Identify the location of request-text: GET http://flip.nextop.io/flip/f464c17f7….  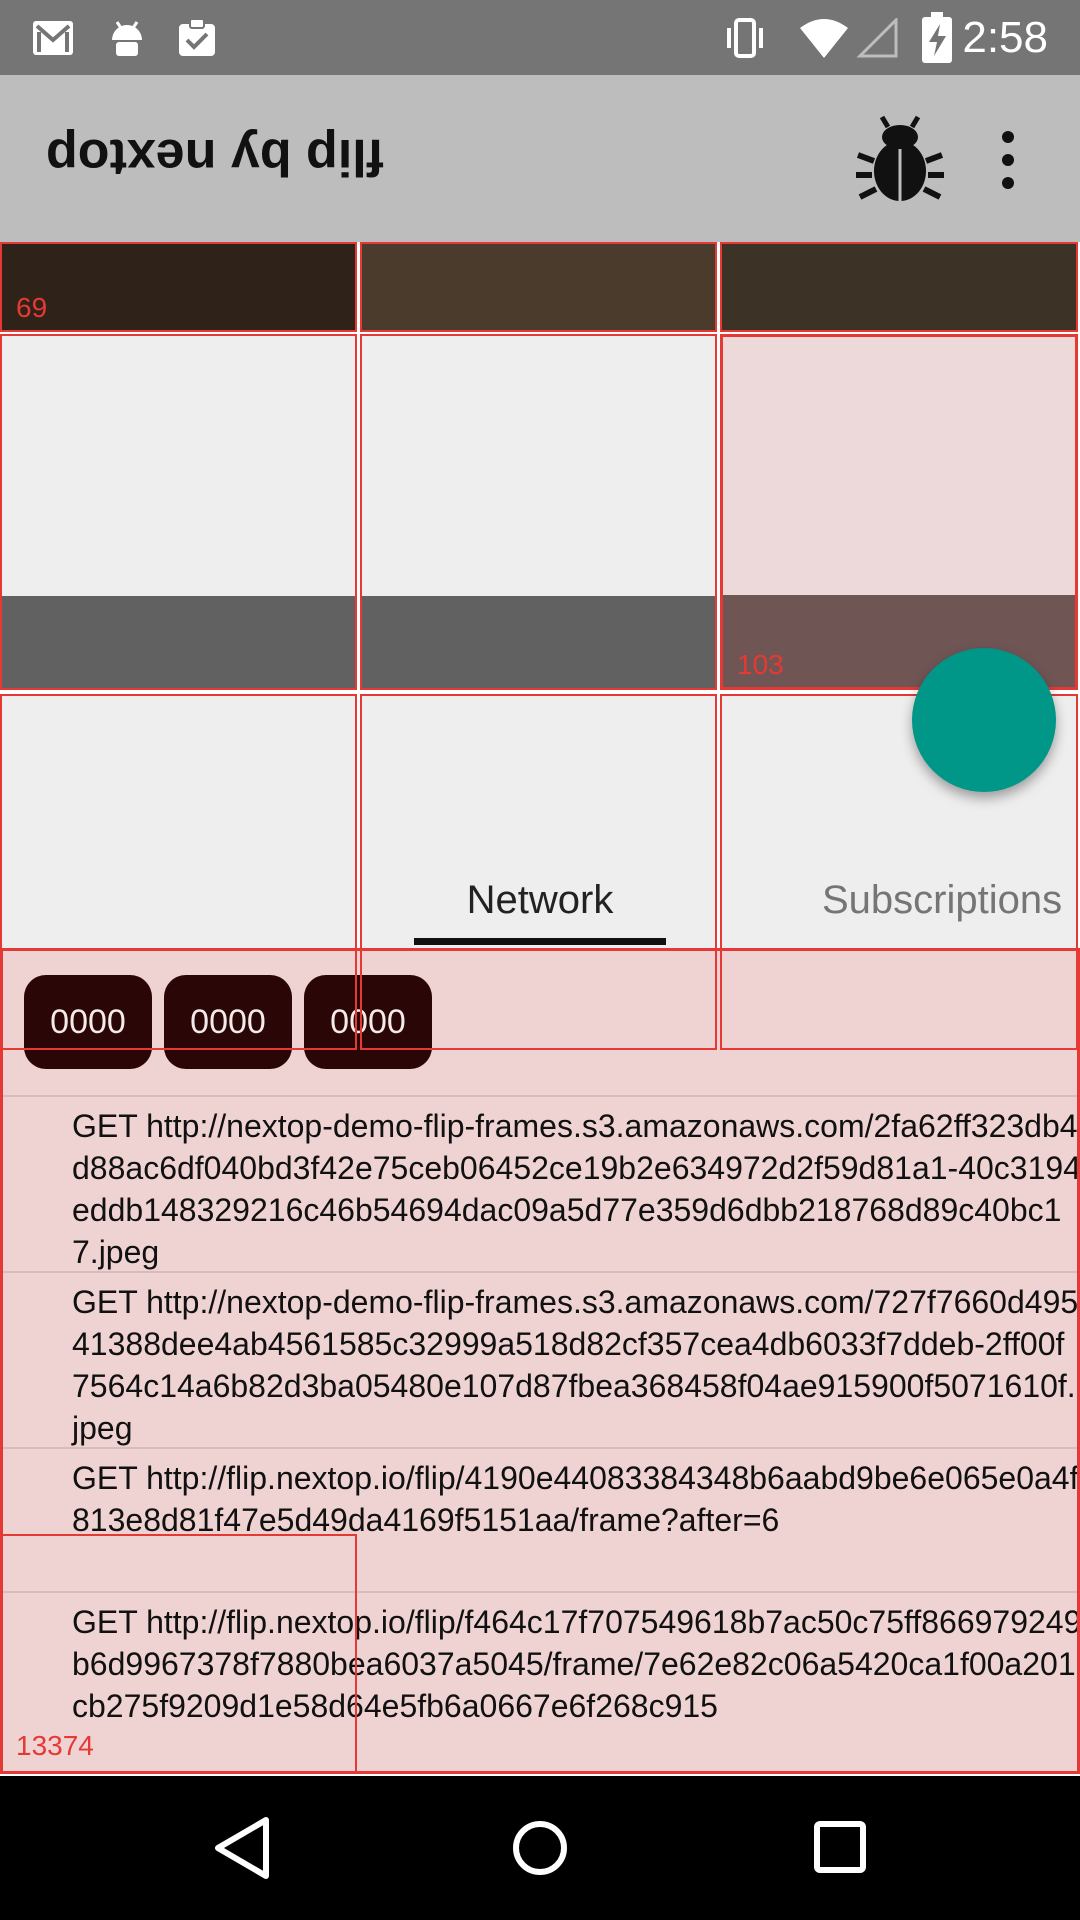
(576, 1664).